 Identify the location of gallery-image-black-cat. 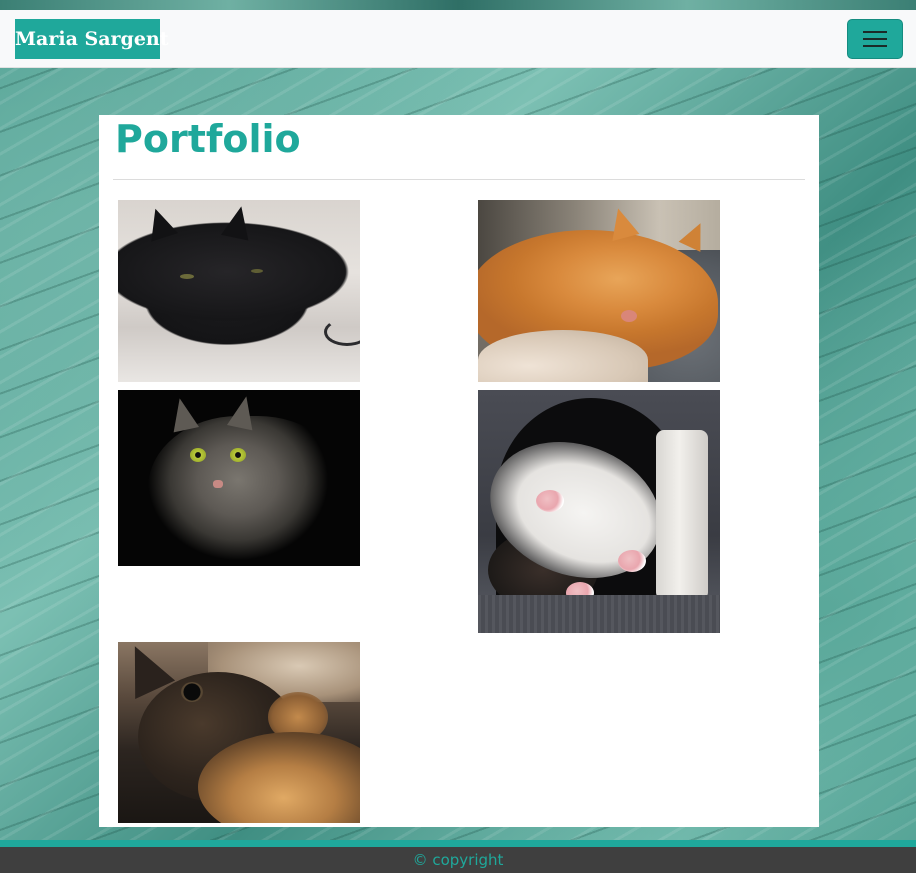
(239, 291).